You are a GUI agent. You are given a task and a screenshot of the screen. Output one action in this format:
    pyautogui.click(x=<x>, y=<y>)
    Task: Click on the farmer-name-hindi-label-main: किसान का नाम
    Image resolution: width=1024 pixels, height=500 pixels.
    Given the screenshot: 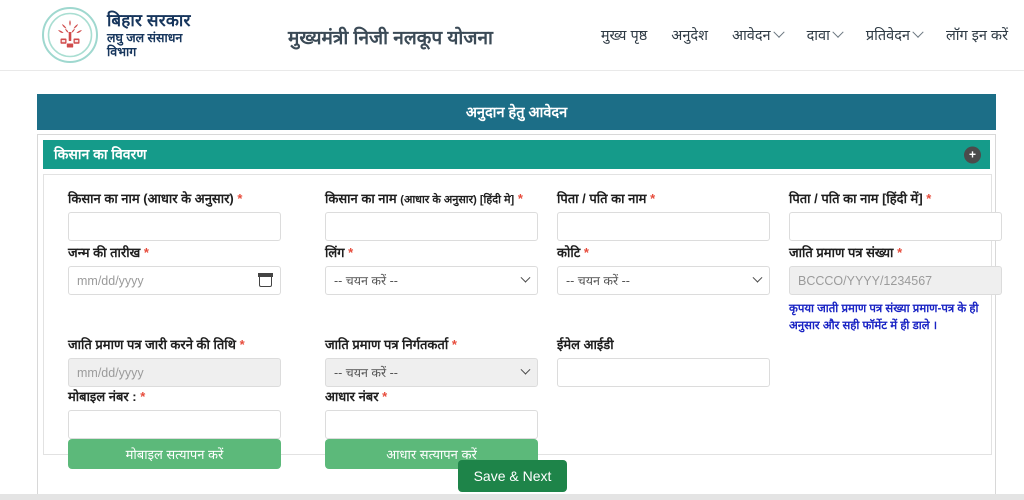 What is the action you would take?
    pyautogui.click(x=361, y=198)
    